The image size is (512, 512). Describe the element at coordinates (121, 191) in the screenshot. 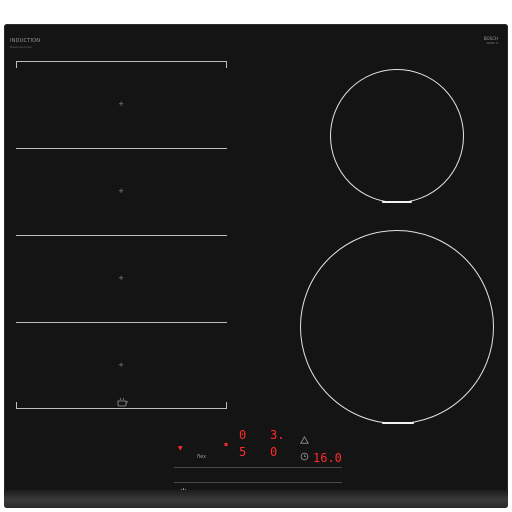

I see `flex-zone-center-mark-2: +` at that location.